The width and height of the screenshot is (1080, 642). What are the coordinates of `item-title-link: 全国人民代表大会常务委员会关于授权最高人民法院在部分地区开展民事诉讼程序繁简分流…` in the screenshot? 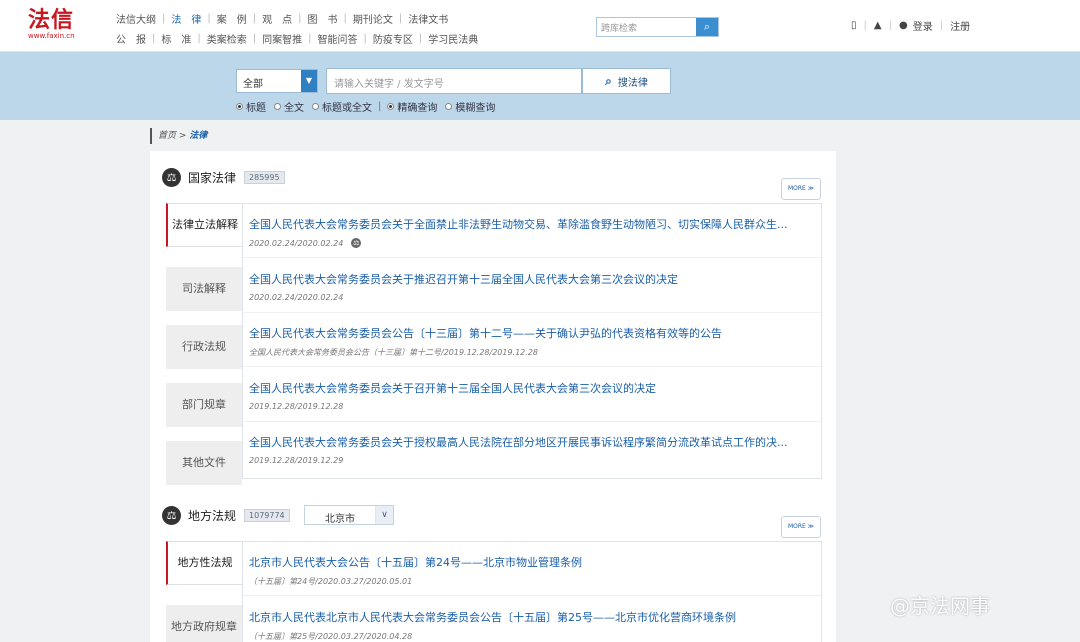 It's located at (519, 442).